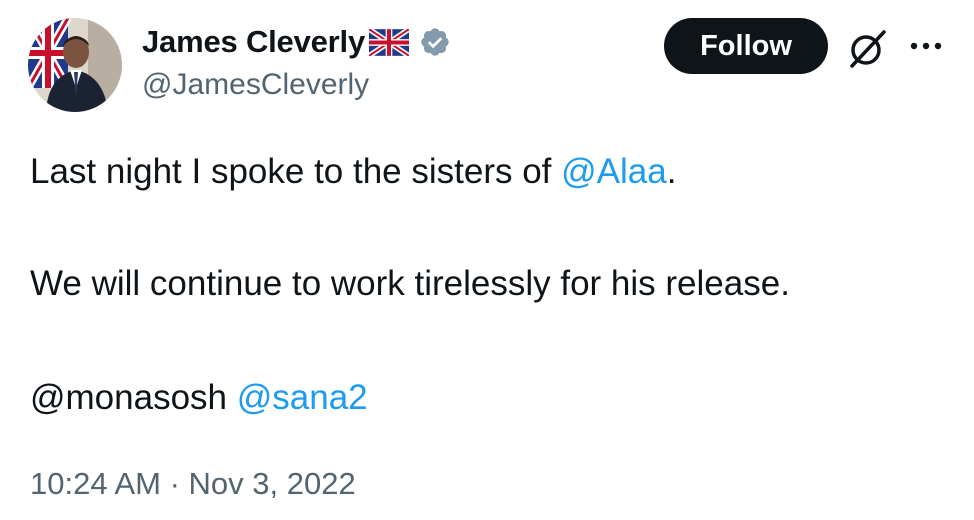  What do you see at coordinates (193, 484) in the screenshot?
I see `tweet-timestamp: 10:24 AM · Nov 3, 2022` at bounding box center [193, 484].